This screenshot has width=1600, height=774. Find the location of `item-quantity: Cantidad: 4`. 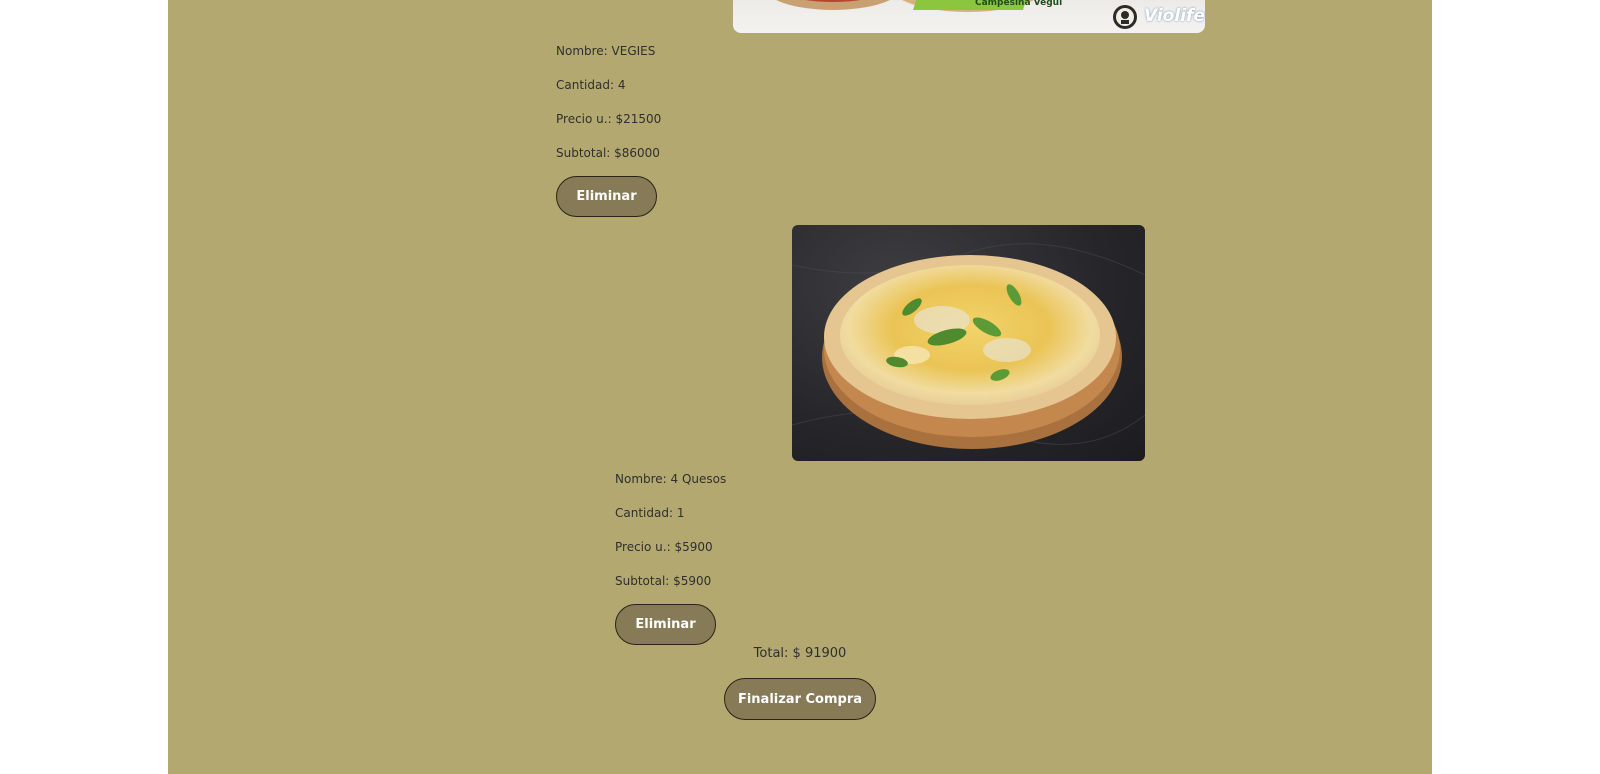

item-quantity: Cantidad: 4 is located at coordinates (591, 85).